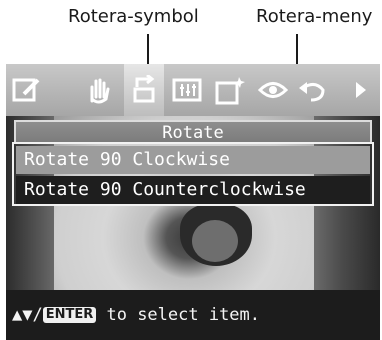 The height and width of the screenshot is (340, 382). What do you see at coordinates (215, 241) in the screenshot?
I see `dog-tongue` at bounding box center [215, 241].